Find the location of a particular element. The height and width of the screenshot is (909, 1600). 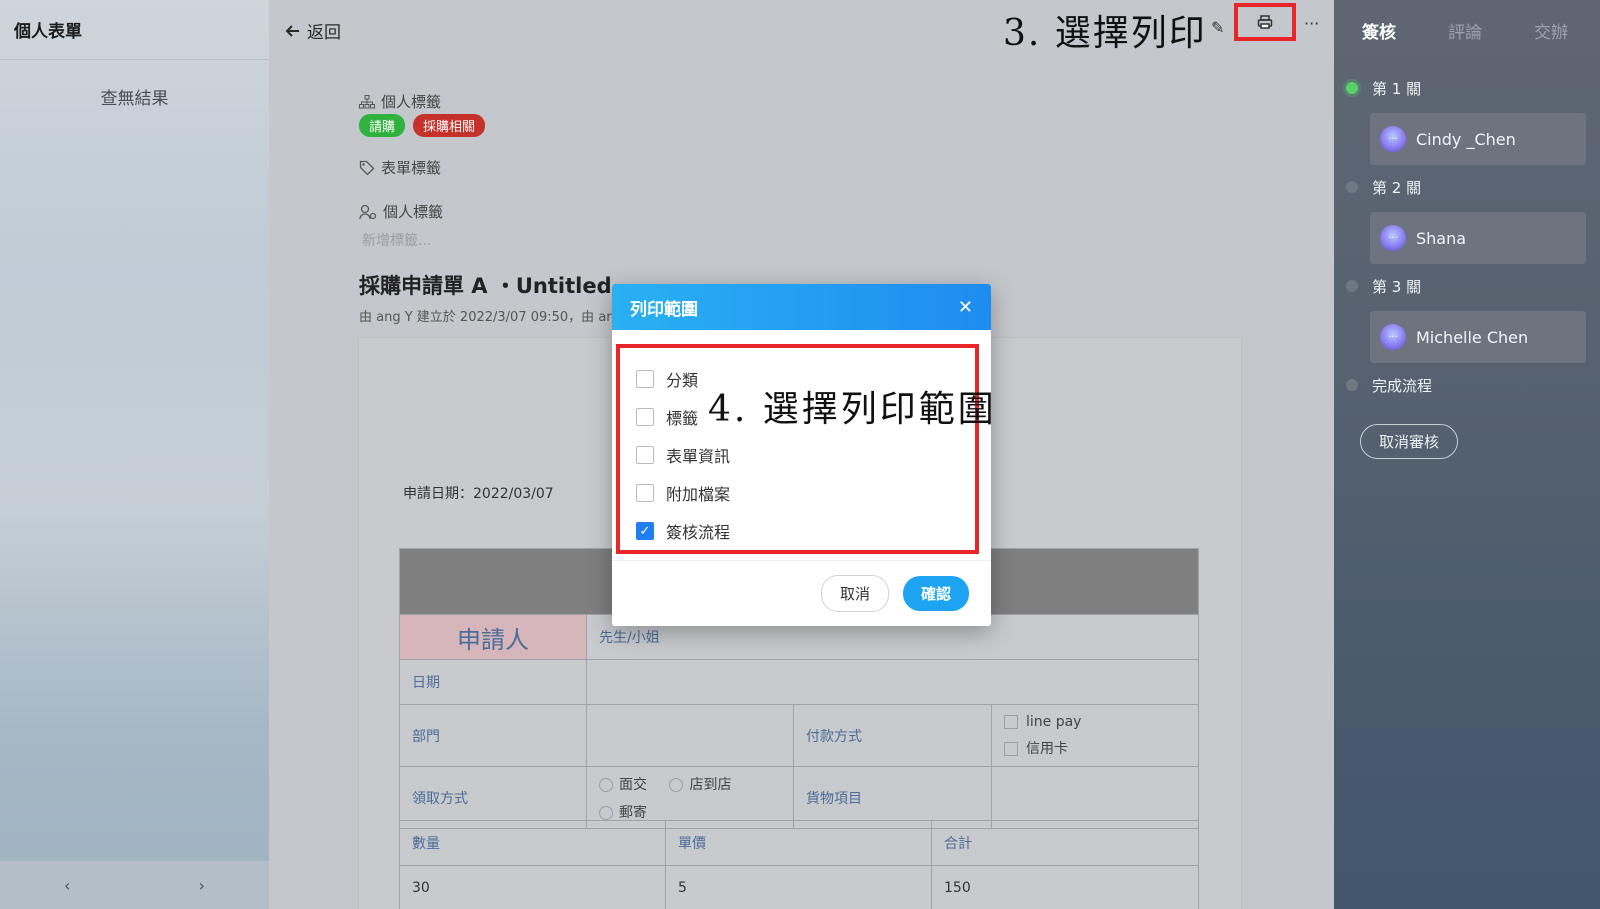

payment-options: line pay 信用卡 is located at coordinates (1095, 735).